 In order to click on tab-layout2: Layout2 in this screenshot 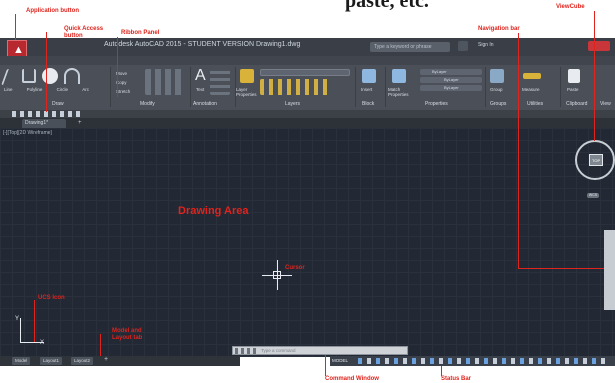, I will do `click(82, 361)`.